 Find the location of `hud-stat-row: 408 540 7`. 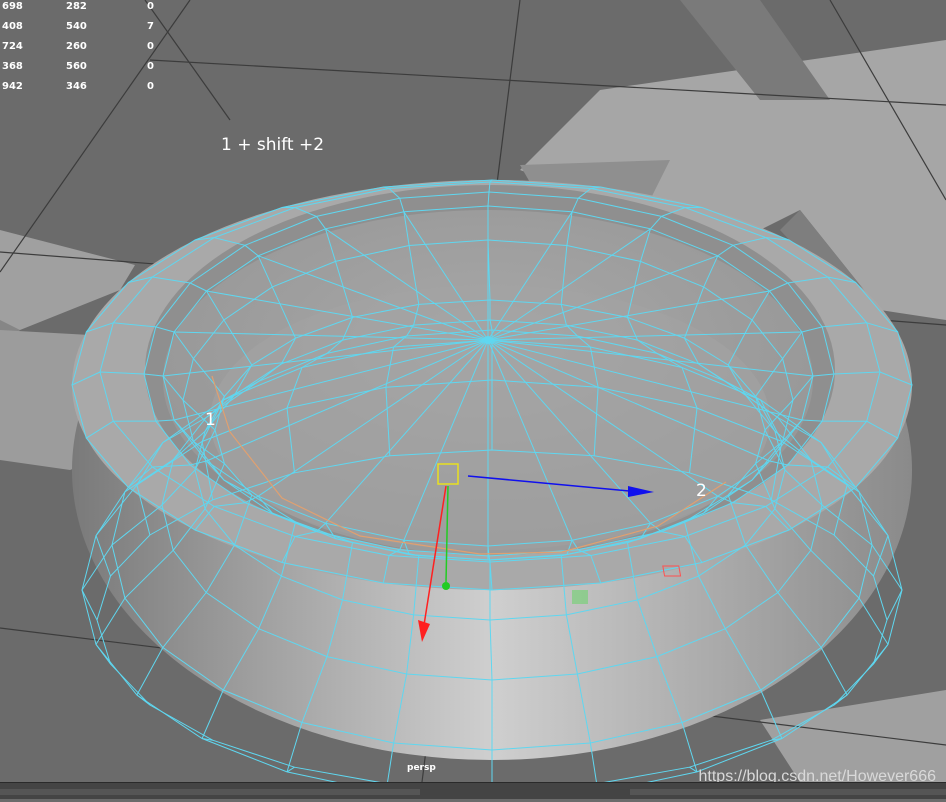

hud-stat-row: 408 540 7 is located at coordinates (87, 27).